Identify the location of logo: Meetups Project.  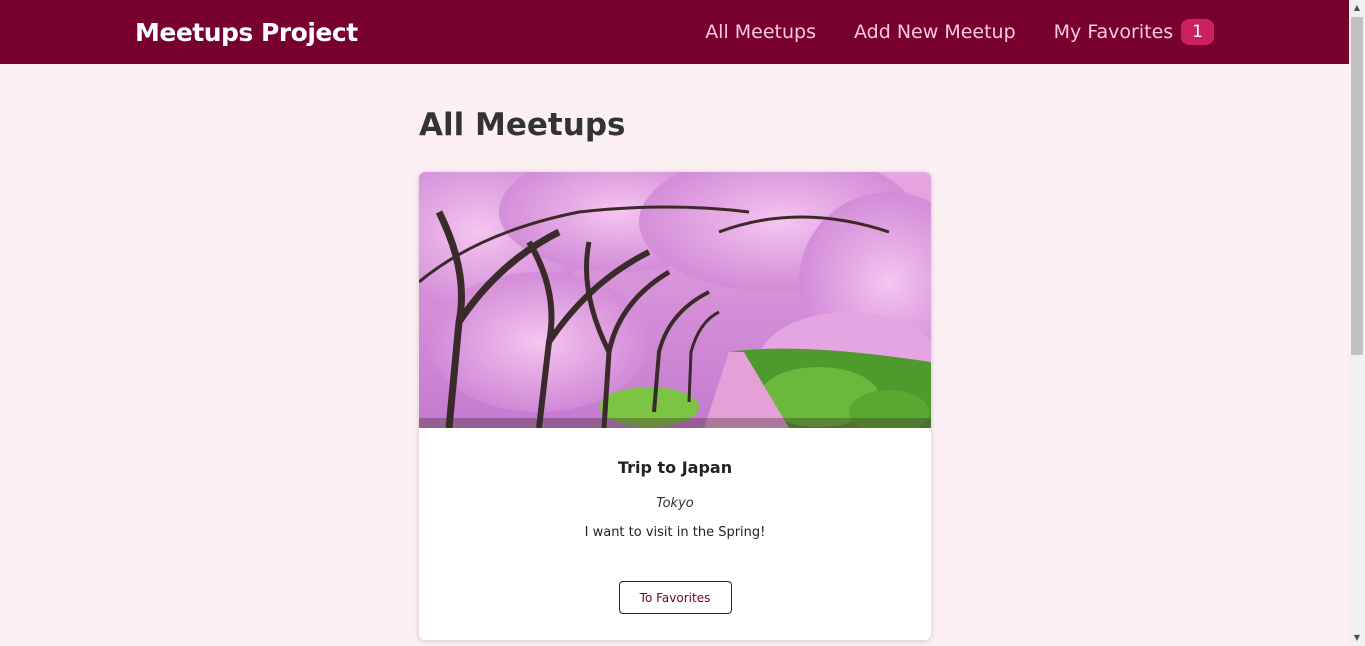
(246, 32).